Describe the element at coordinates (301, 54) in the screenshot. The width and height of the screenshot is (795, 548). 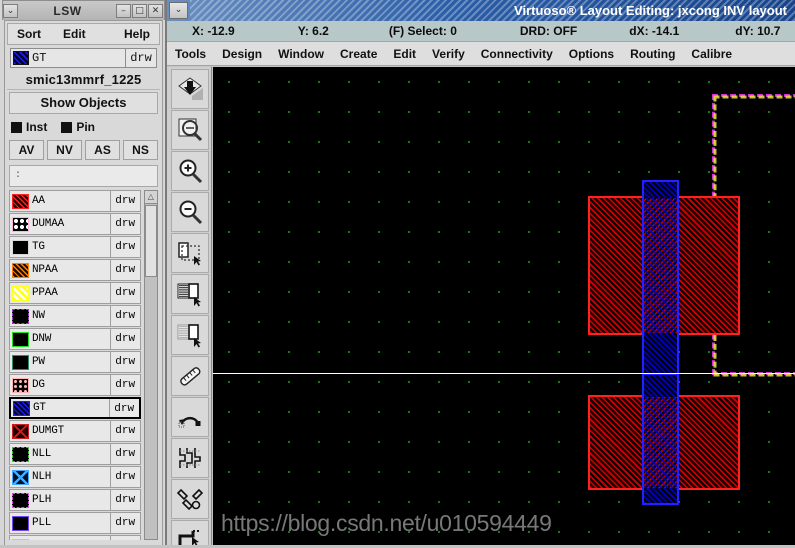
I see `menu-window: Window` at that location.